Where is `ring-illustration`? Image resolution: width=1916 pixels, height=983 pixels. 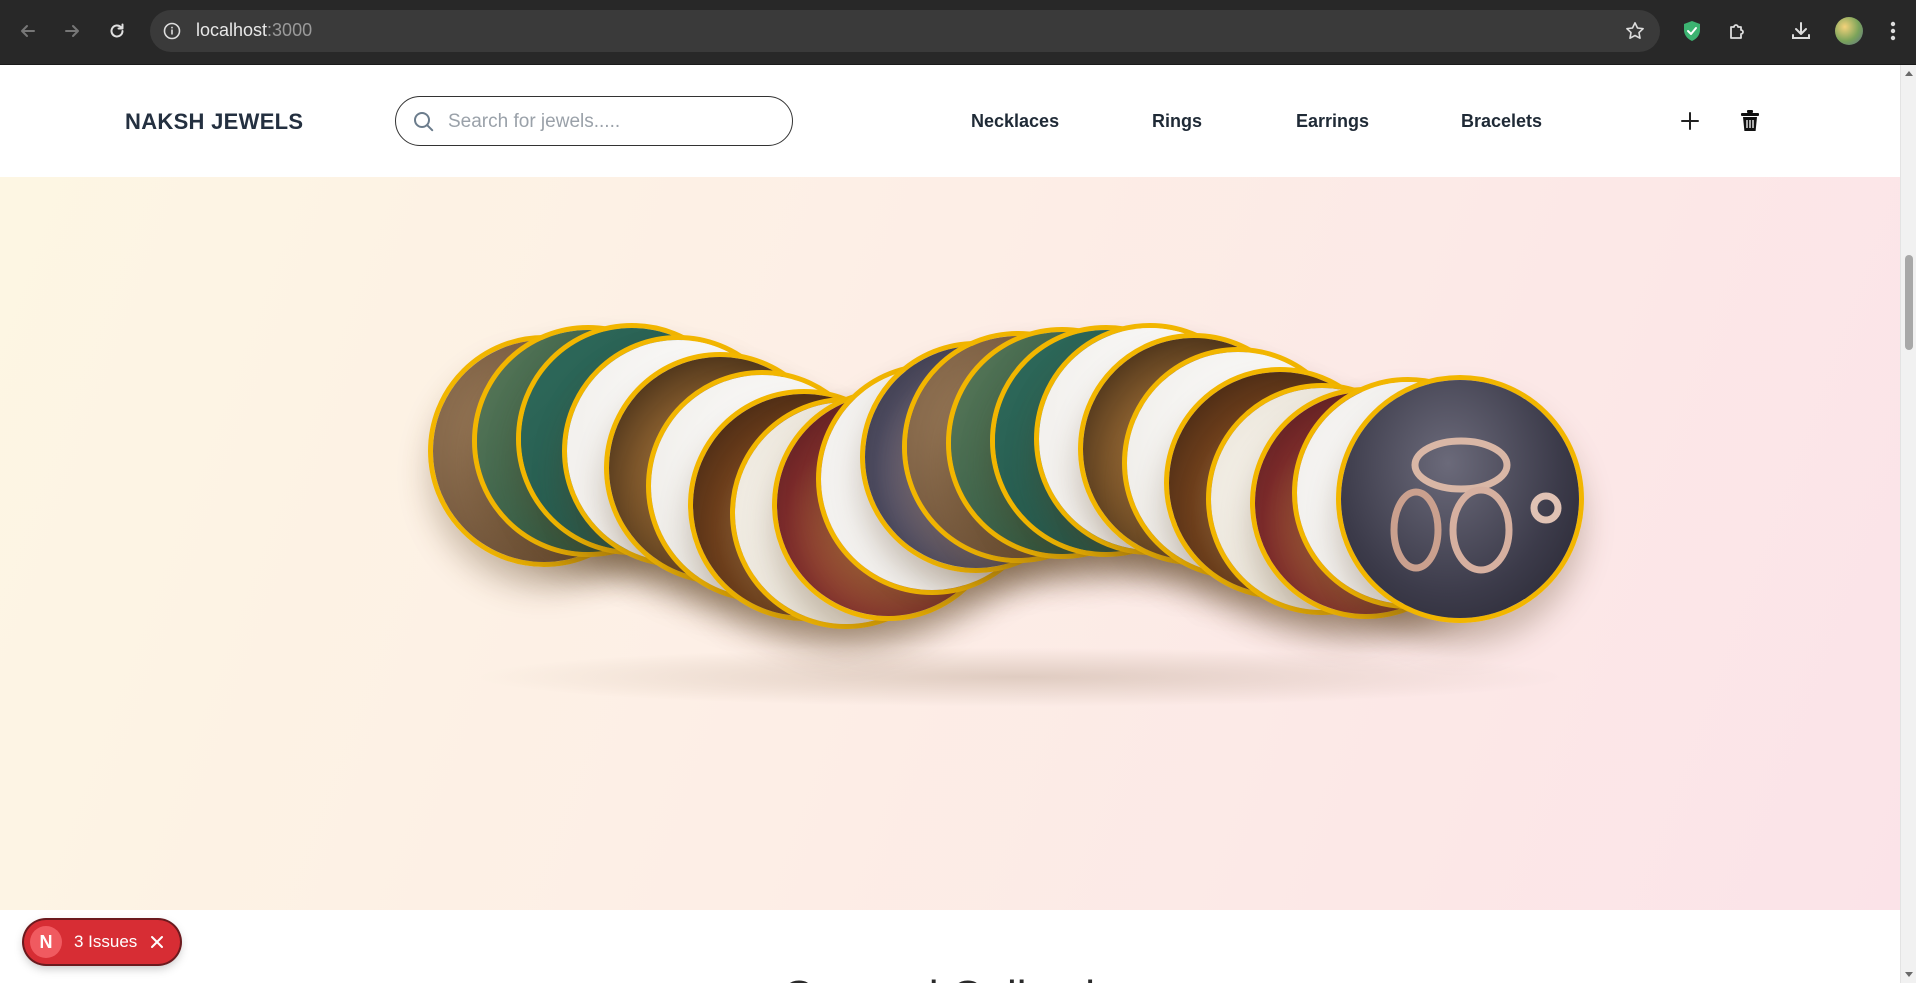 ring-illustration is located at coordinates (1476, 505).